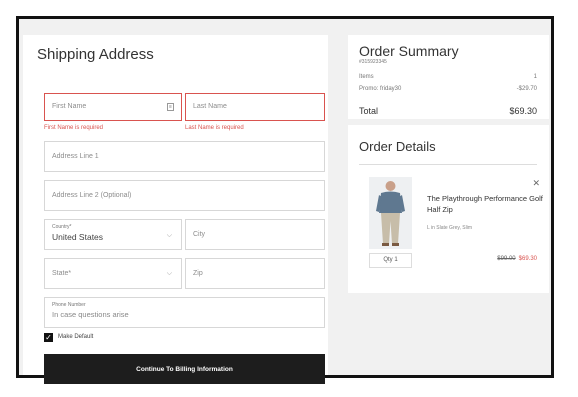 The height and width of the screenshot is (397, 578). What do you see at coordinates (255, 107) in the screenshot?
I see `last-name-field: Last Name` at bounding box center [255, 107].